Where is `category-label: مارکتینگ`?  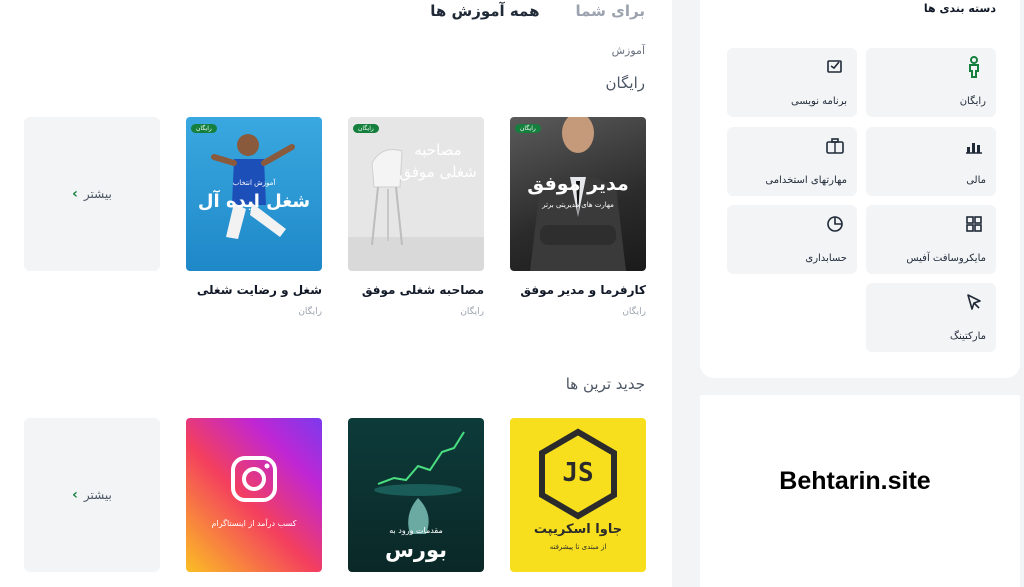 category-label: مارکتینگ is located at coordinates (968, 336).